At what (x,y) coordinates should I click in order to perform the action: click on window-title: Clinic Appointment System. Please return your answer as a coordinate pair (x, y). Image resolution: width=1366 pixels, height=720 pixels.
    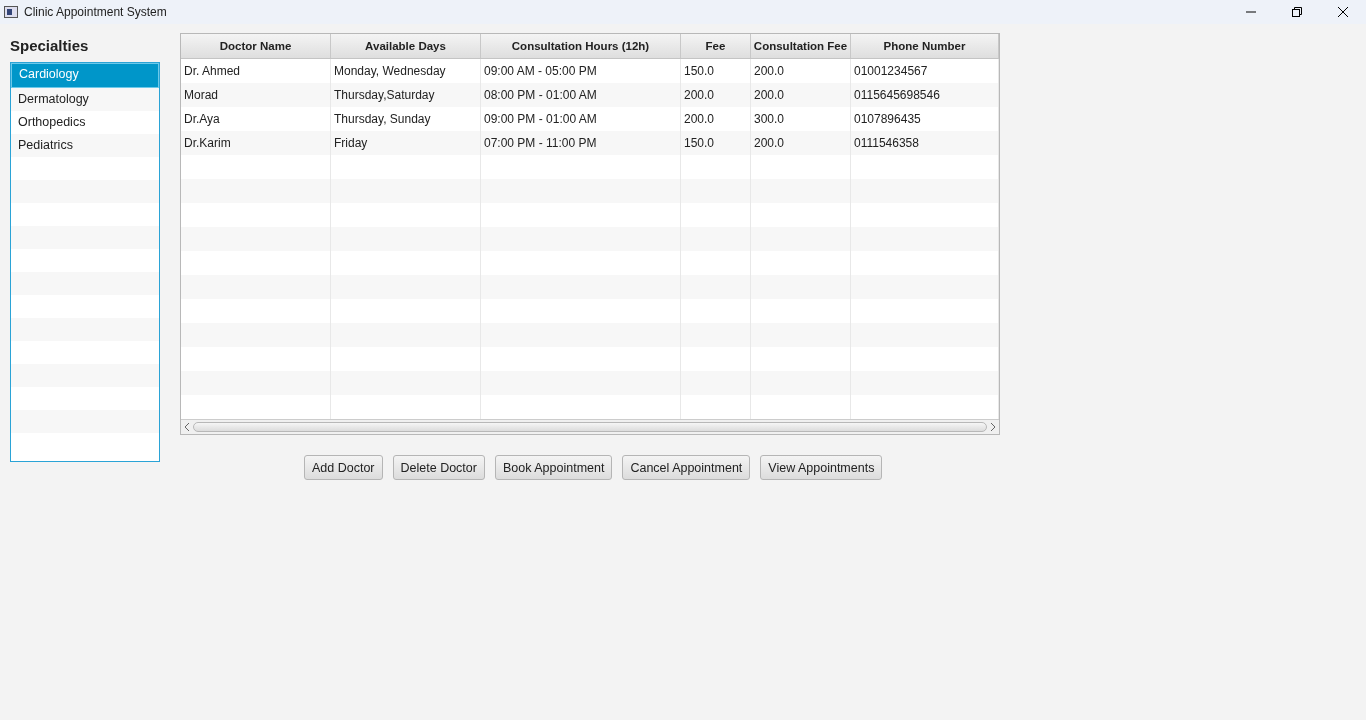
    Looking at the image, I should click on (95, 12).